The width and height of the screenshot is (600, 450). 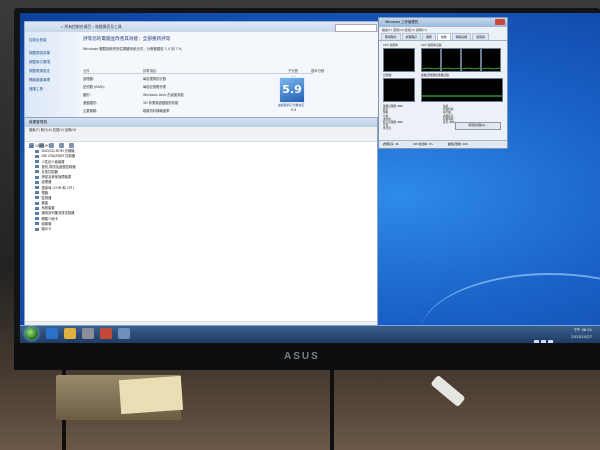 What do you see at coordinates (411, 36) in the screenshot?
I see `task-manager-tab: 處理程序` at bounding box center [411, 36].